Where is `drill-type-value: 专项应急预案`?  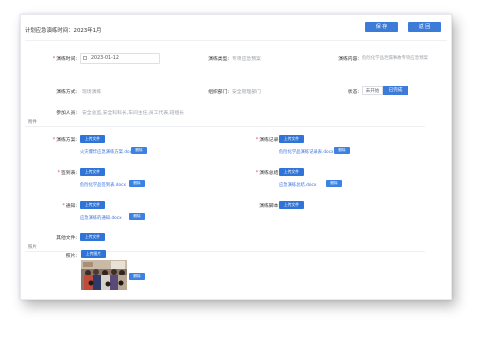
drill-type-value: 专项应急预案 is located at coordinates (246, 59).